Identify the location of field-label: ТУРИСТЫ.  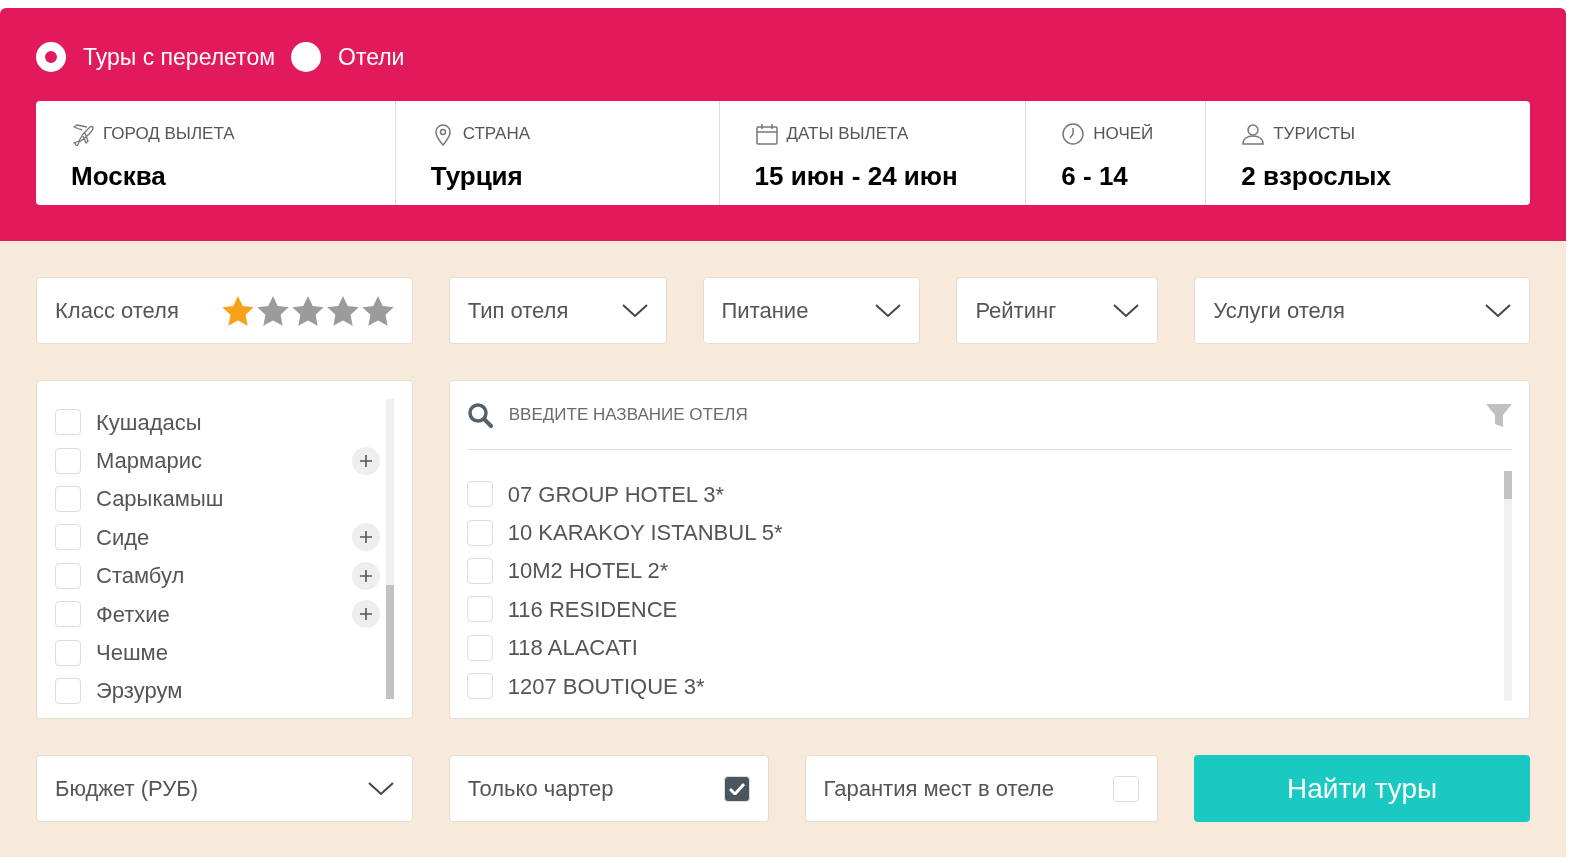
(1314, 134).